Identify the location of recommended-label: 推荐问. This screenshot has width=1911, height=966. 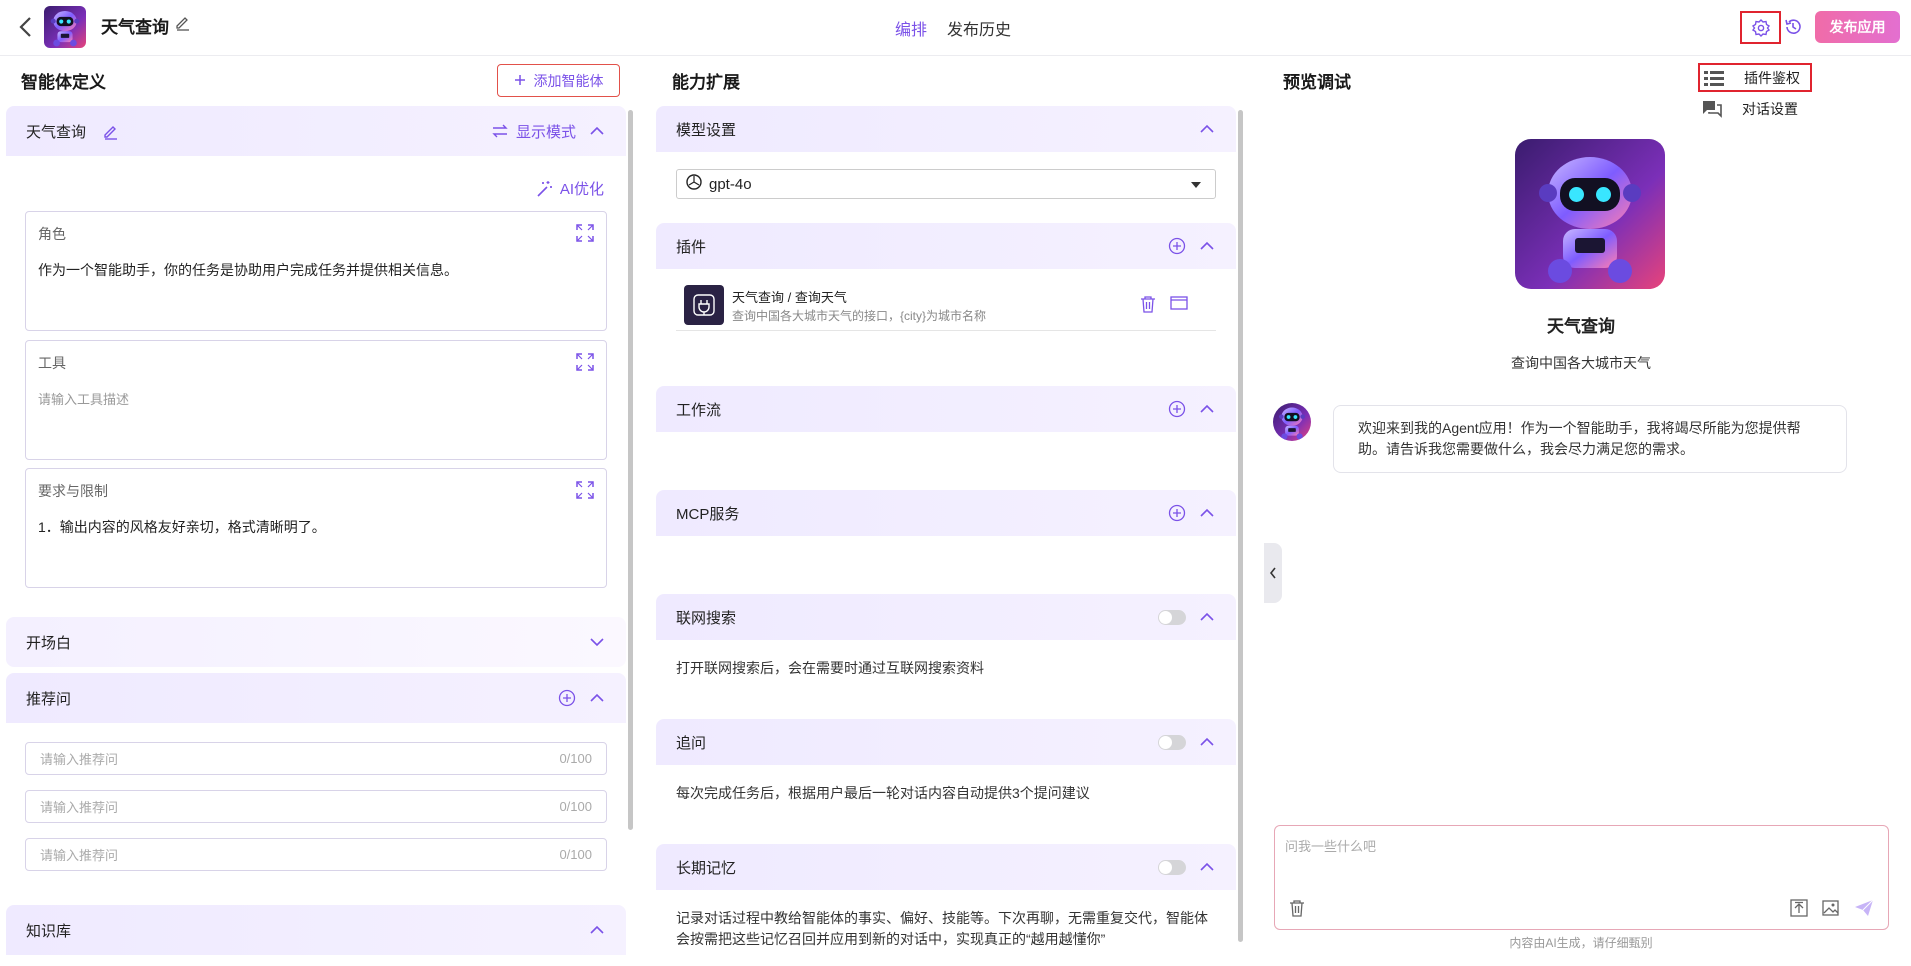
(49, 699).